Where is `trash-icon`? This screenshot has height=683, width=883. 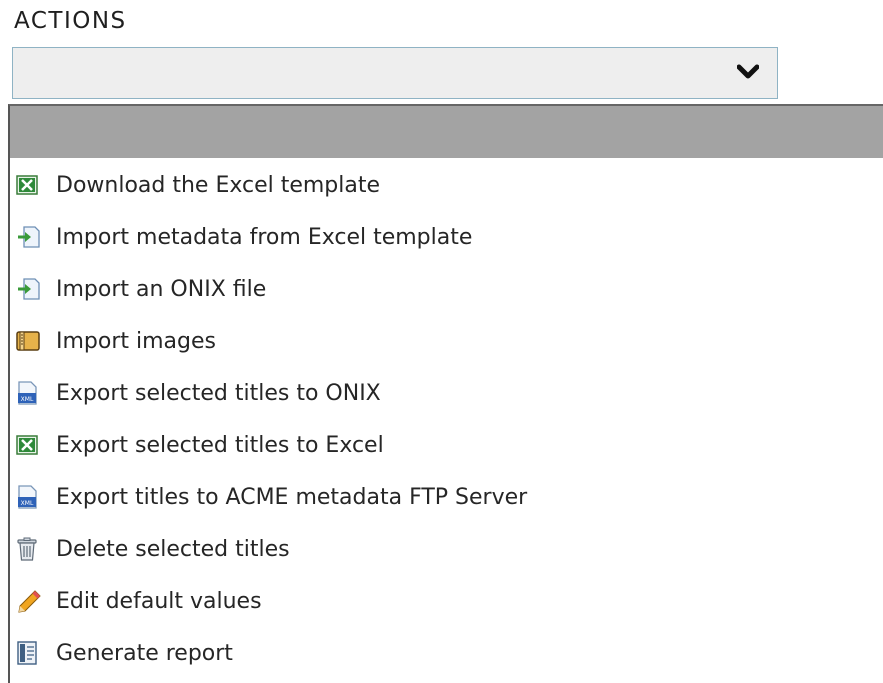 trash-icon is located at coordinates (31, 549).